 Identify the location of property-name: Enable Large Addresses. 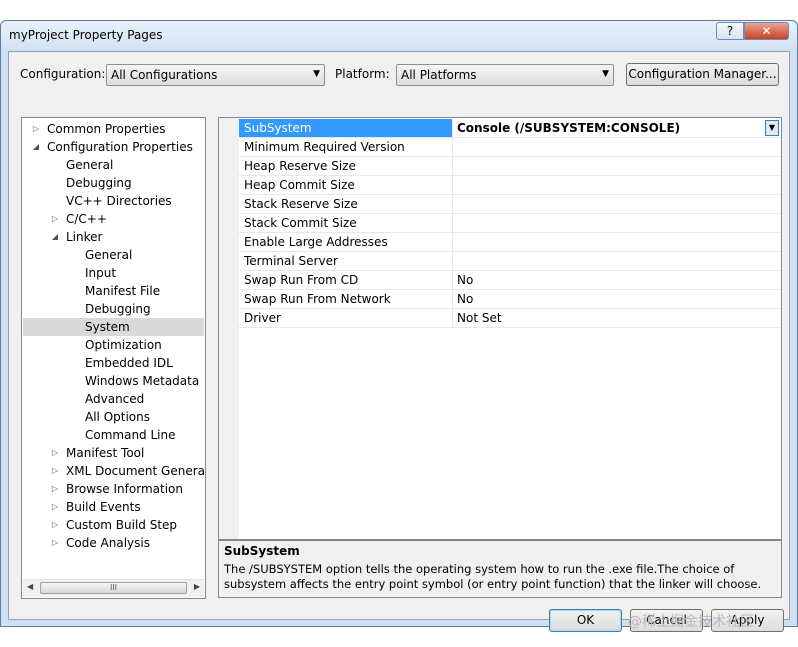
(316, 242).